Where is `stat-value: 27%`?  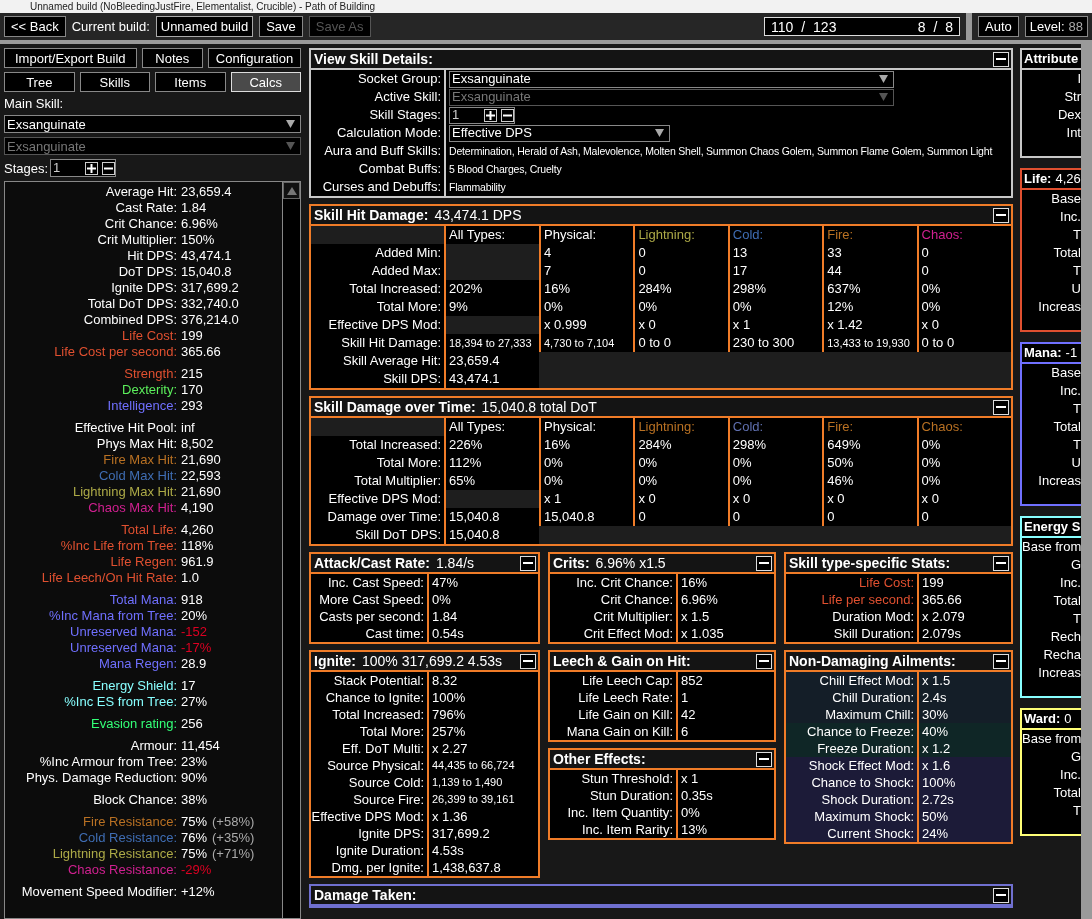
stat-value: 27% is located at coordinates (194, 702).